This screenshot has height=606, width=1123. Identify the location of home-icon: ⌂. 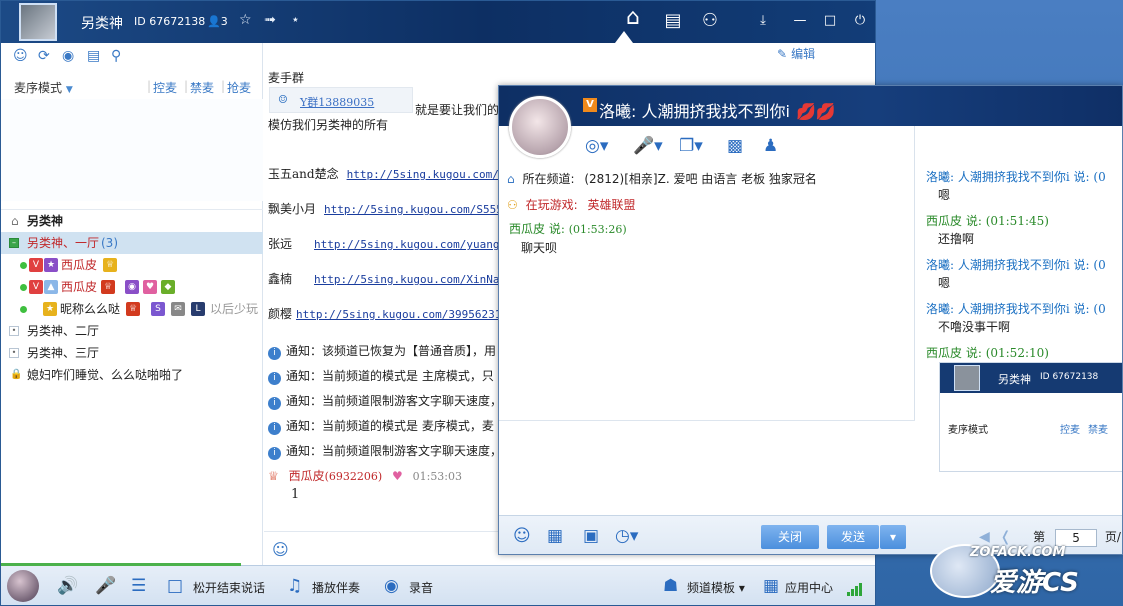
(633, 20).